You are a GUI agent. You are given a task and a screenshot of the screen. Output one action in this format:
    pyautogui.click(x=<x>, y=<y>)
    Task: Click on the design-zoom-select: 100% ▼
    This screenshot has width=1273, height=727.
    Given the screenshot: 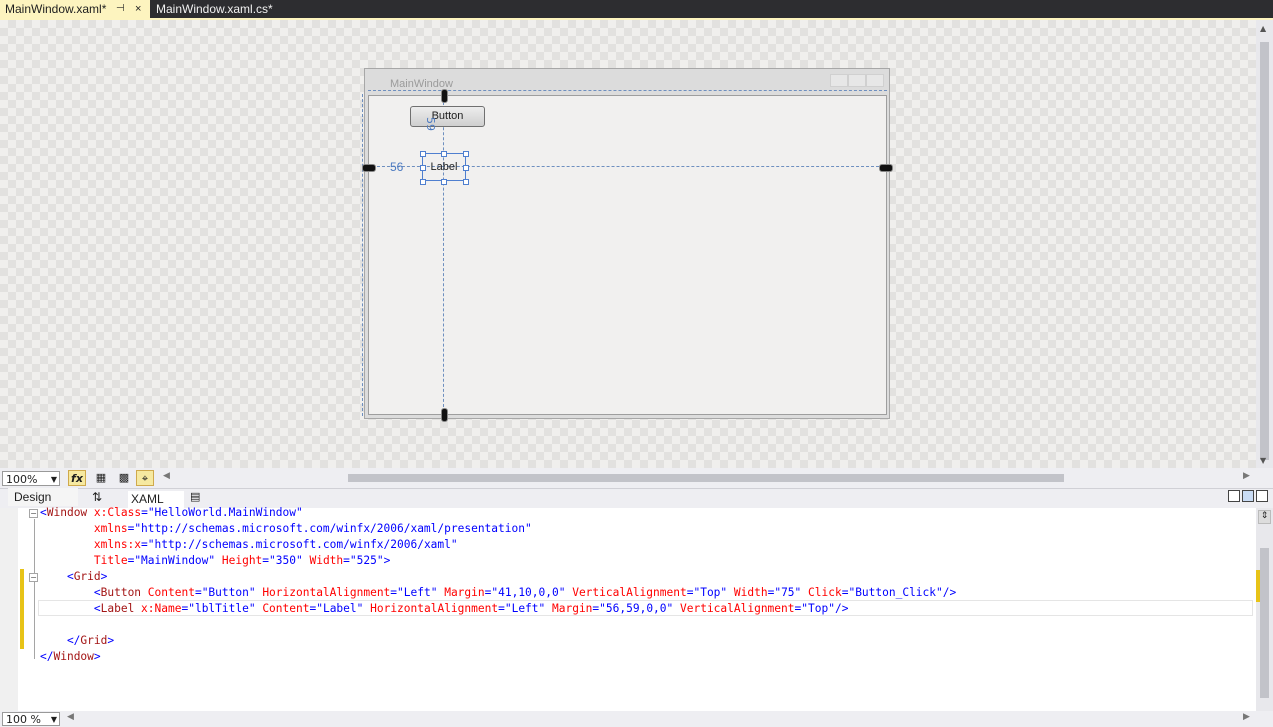 What is the action you would take?
    pyautogui.click(x=31, y=478)
    